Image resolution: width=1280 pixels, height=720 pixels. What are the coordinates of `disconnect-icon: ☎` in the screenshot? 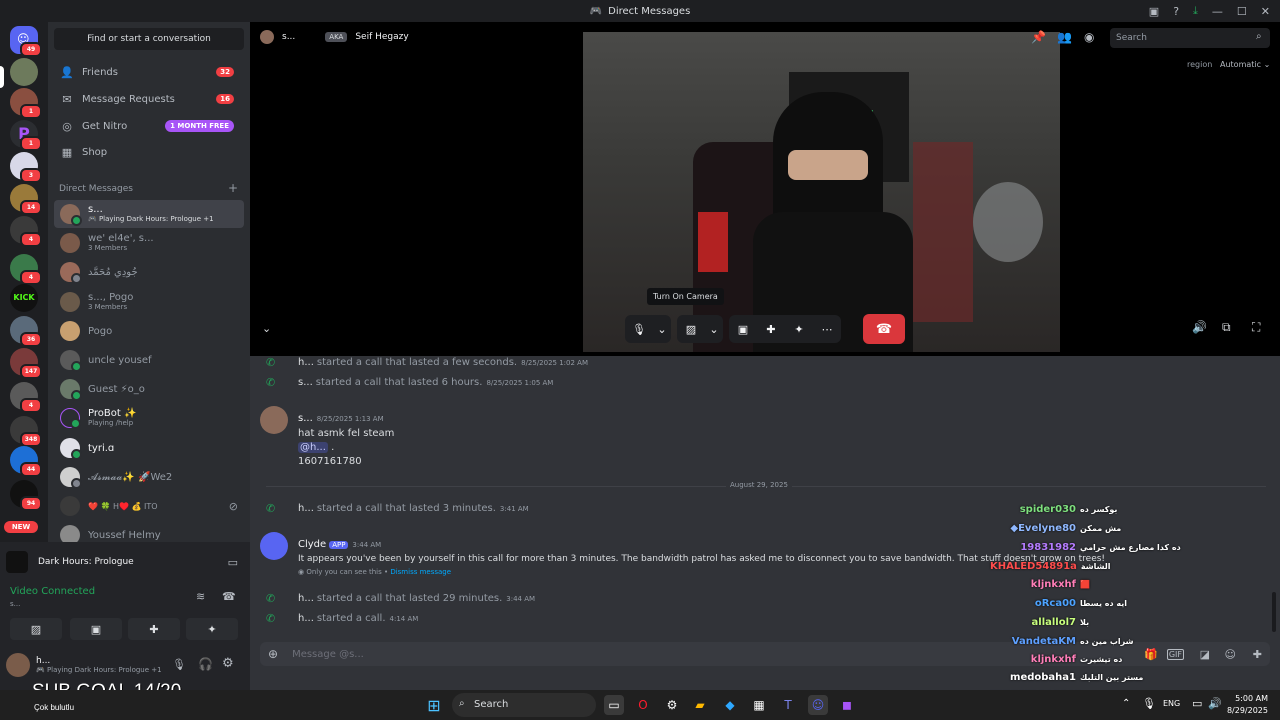 It's located at (229, 596).